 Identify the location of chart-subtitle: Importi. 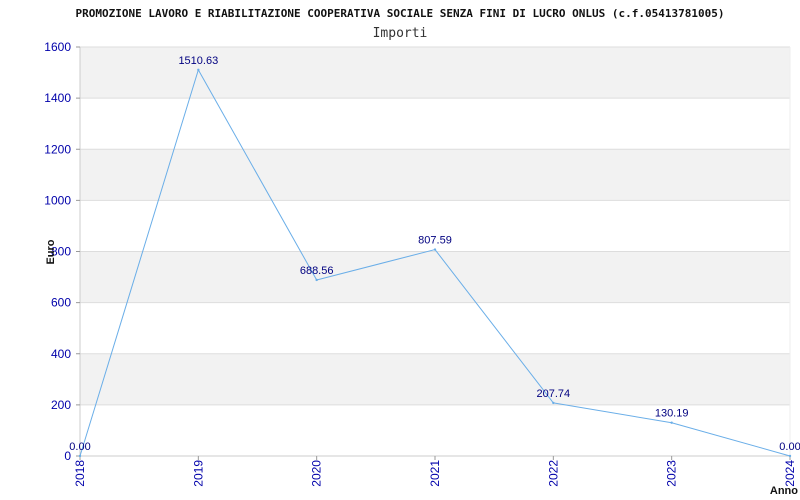
(400, 33).